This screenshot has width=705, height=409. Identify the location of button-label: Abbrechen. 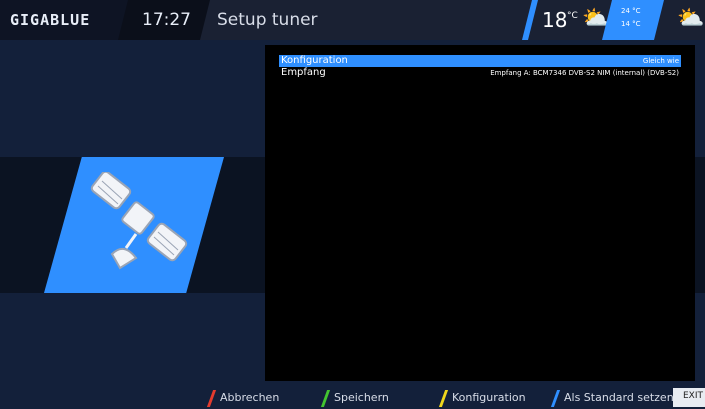
(250, 397).